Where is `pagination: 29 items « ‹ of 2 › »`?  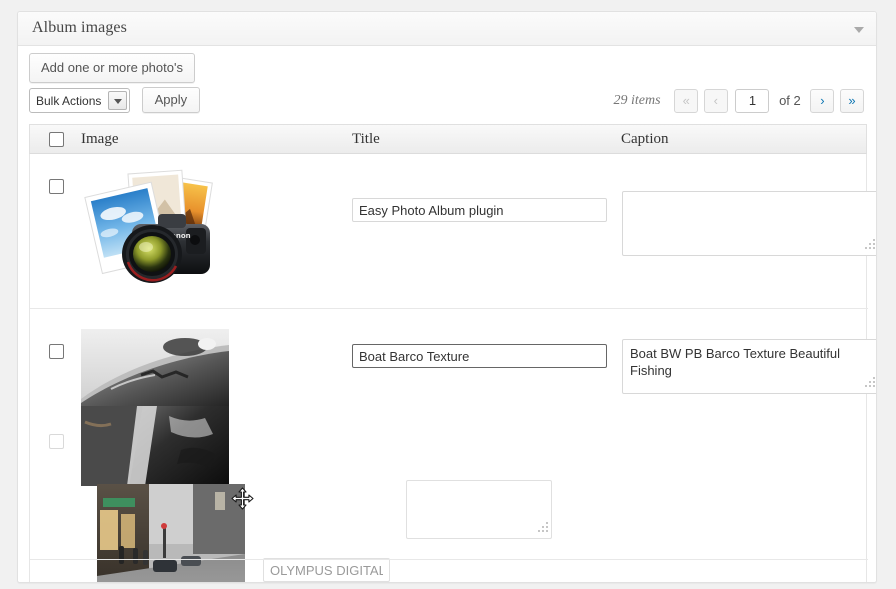
pagination: 29 items « ‹ of 2 › » is located at coordinates (740, 100).